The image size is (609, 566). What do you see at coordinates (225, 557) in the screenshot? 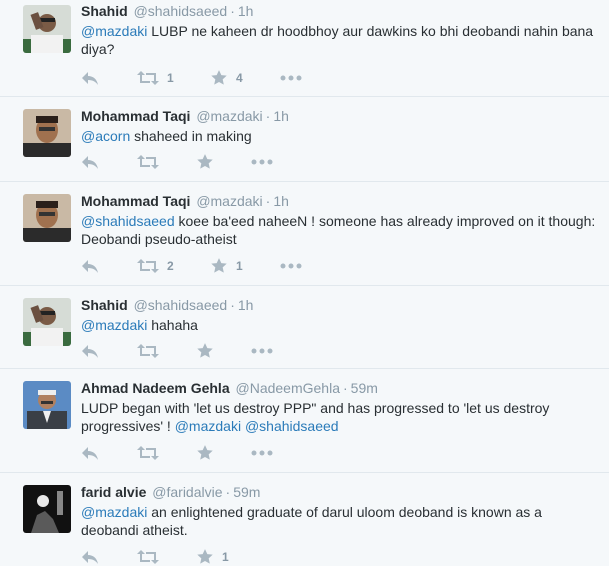
I see `favorite-count: 1` at bounding box center [225, 557].